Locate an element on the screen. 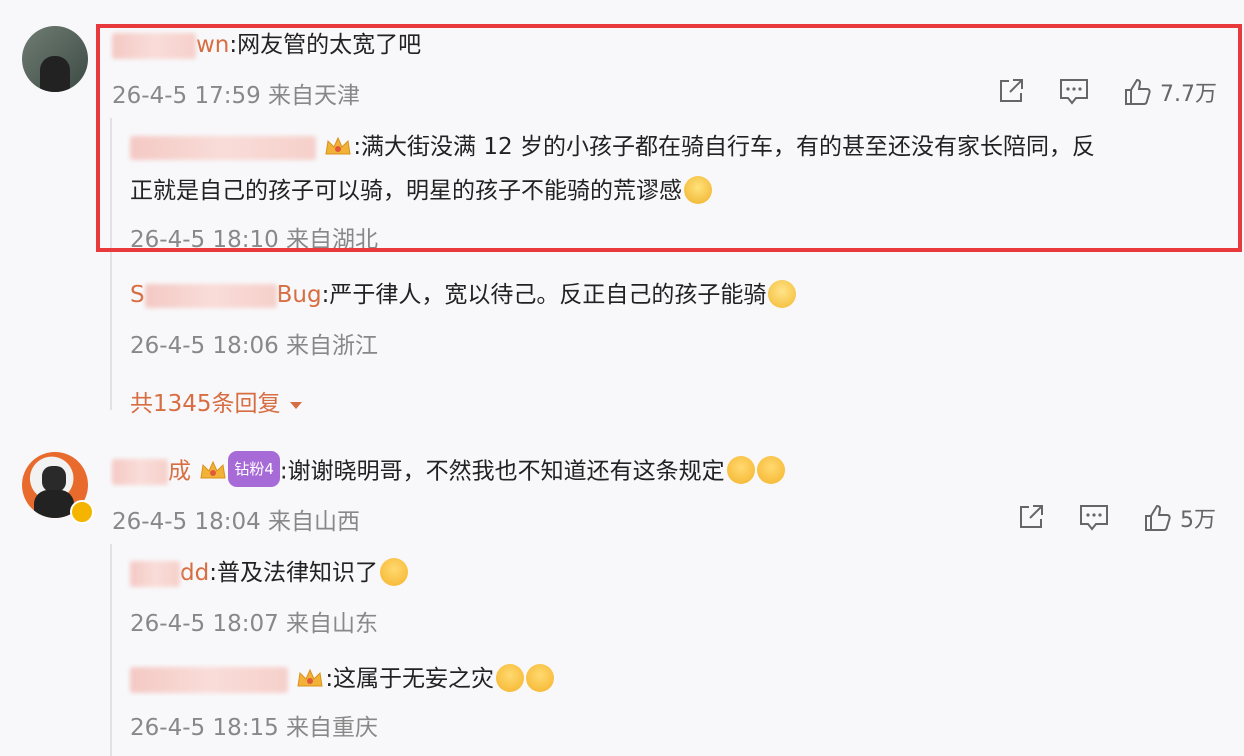 The image size is (1244, 756). comment-header: 成 钻粉4:谢谢晓明哥，不然我也不知道还有这条规定 is located at coordinates (448, 470).